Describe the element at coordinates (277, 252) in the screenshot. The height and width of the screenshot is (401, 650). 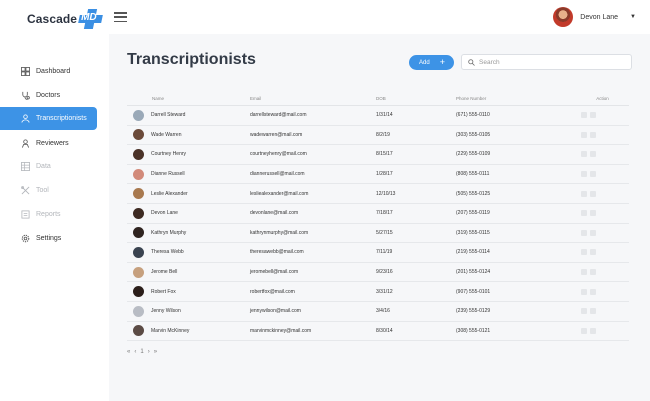
I see `cell-email: theresawebb@mail.com` at that location.